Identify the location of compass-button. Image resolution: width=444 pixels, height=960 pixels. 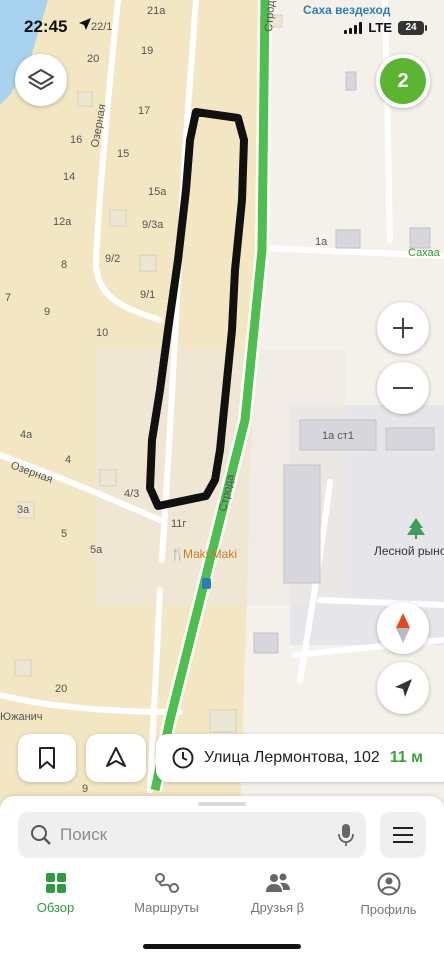
(403, 628).